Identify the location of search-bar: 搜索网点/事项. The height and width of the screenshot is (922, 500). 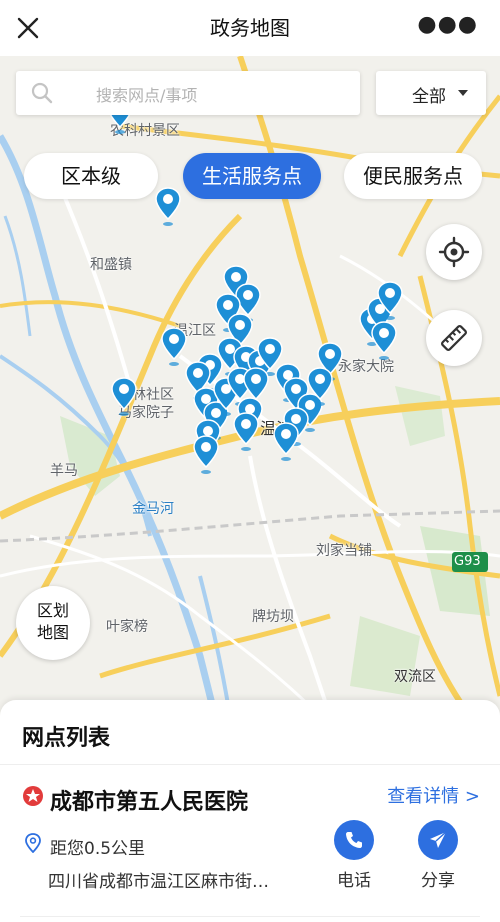
(188, 93).